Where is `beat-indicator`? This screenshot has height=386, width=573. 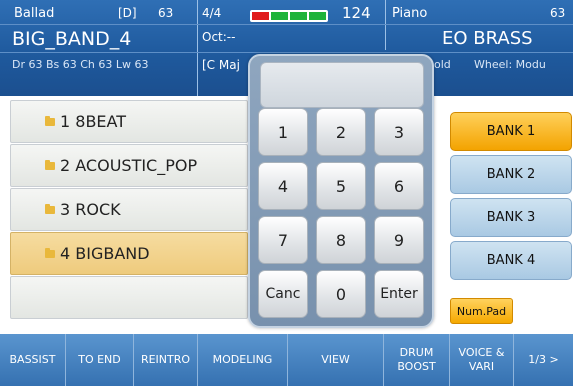
beat-indicator is located at coordinates (289, 16).